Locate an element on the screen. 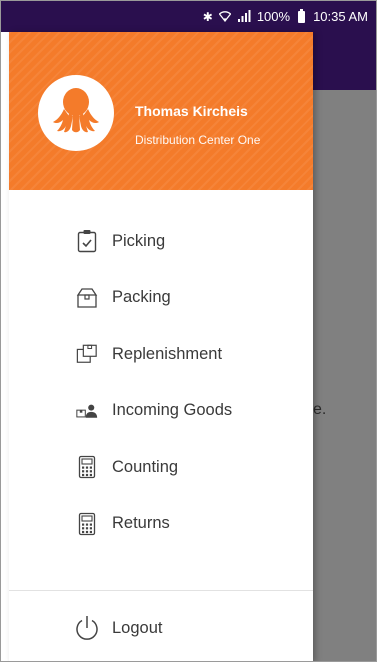 Image resolution: width=377 pixels, height=662 pixels. box-icon is located at coordinates (87, 298).